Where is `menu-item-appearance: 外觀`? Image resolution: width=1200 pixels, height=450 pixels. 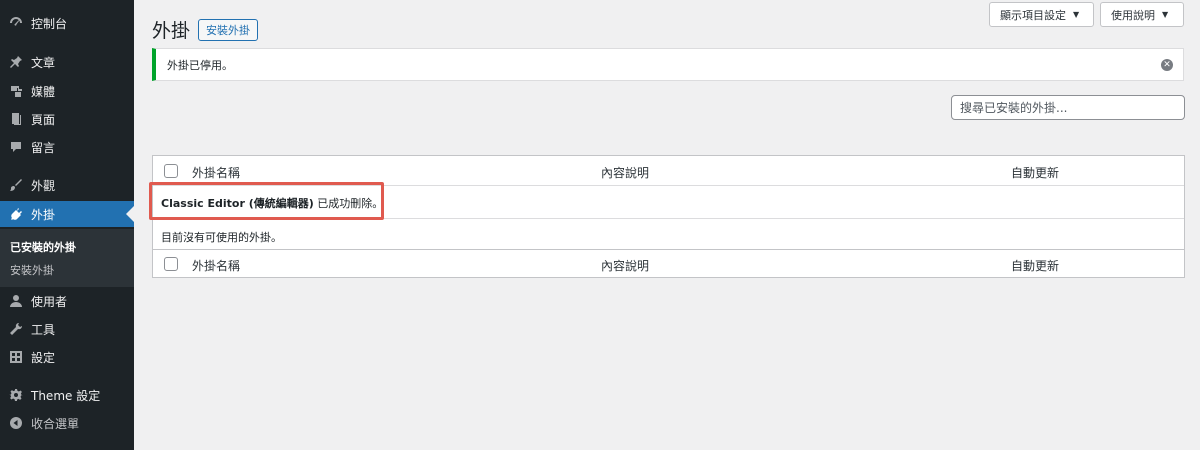 menu-item-appearance: 外觀 is located at coordinates (67, 185).